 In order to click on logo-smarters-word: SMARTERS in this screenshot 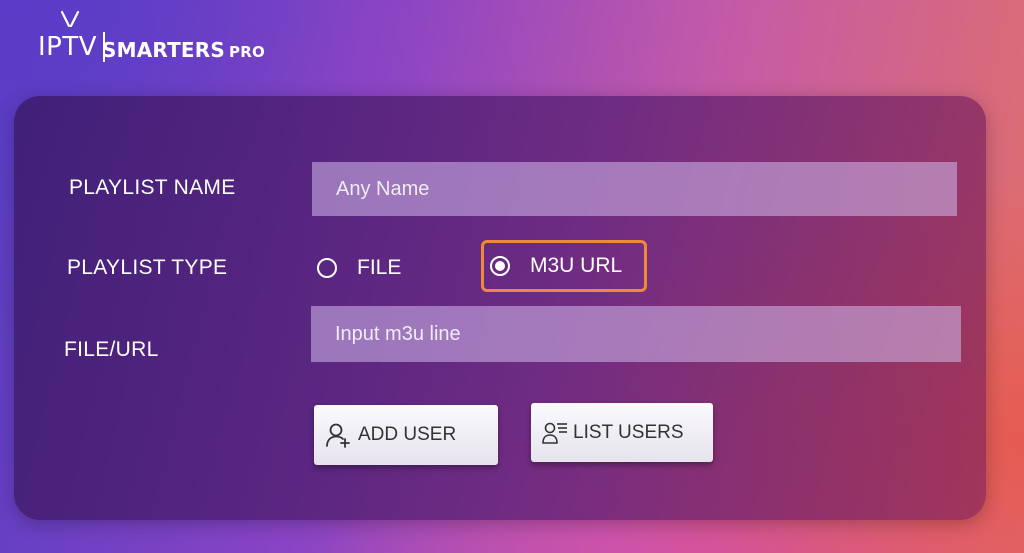, I will do `click(163, 50)`.